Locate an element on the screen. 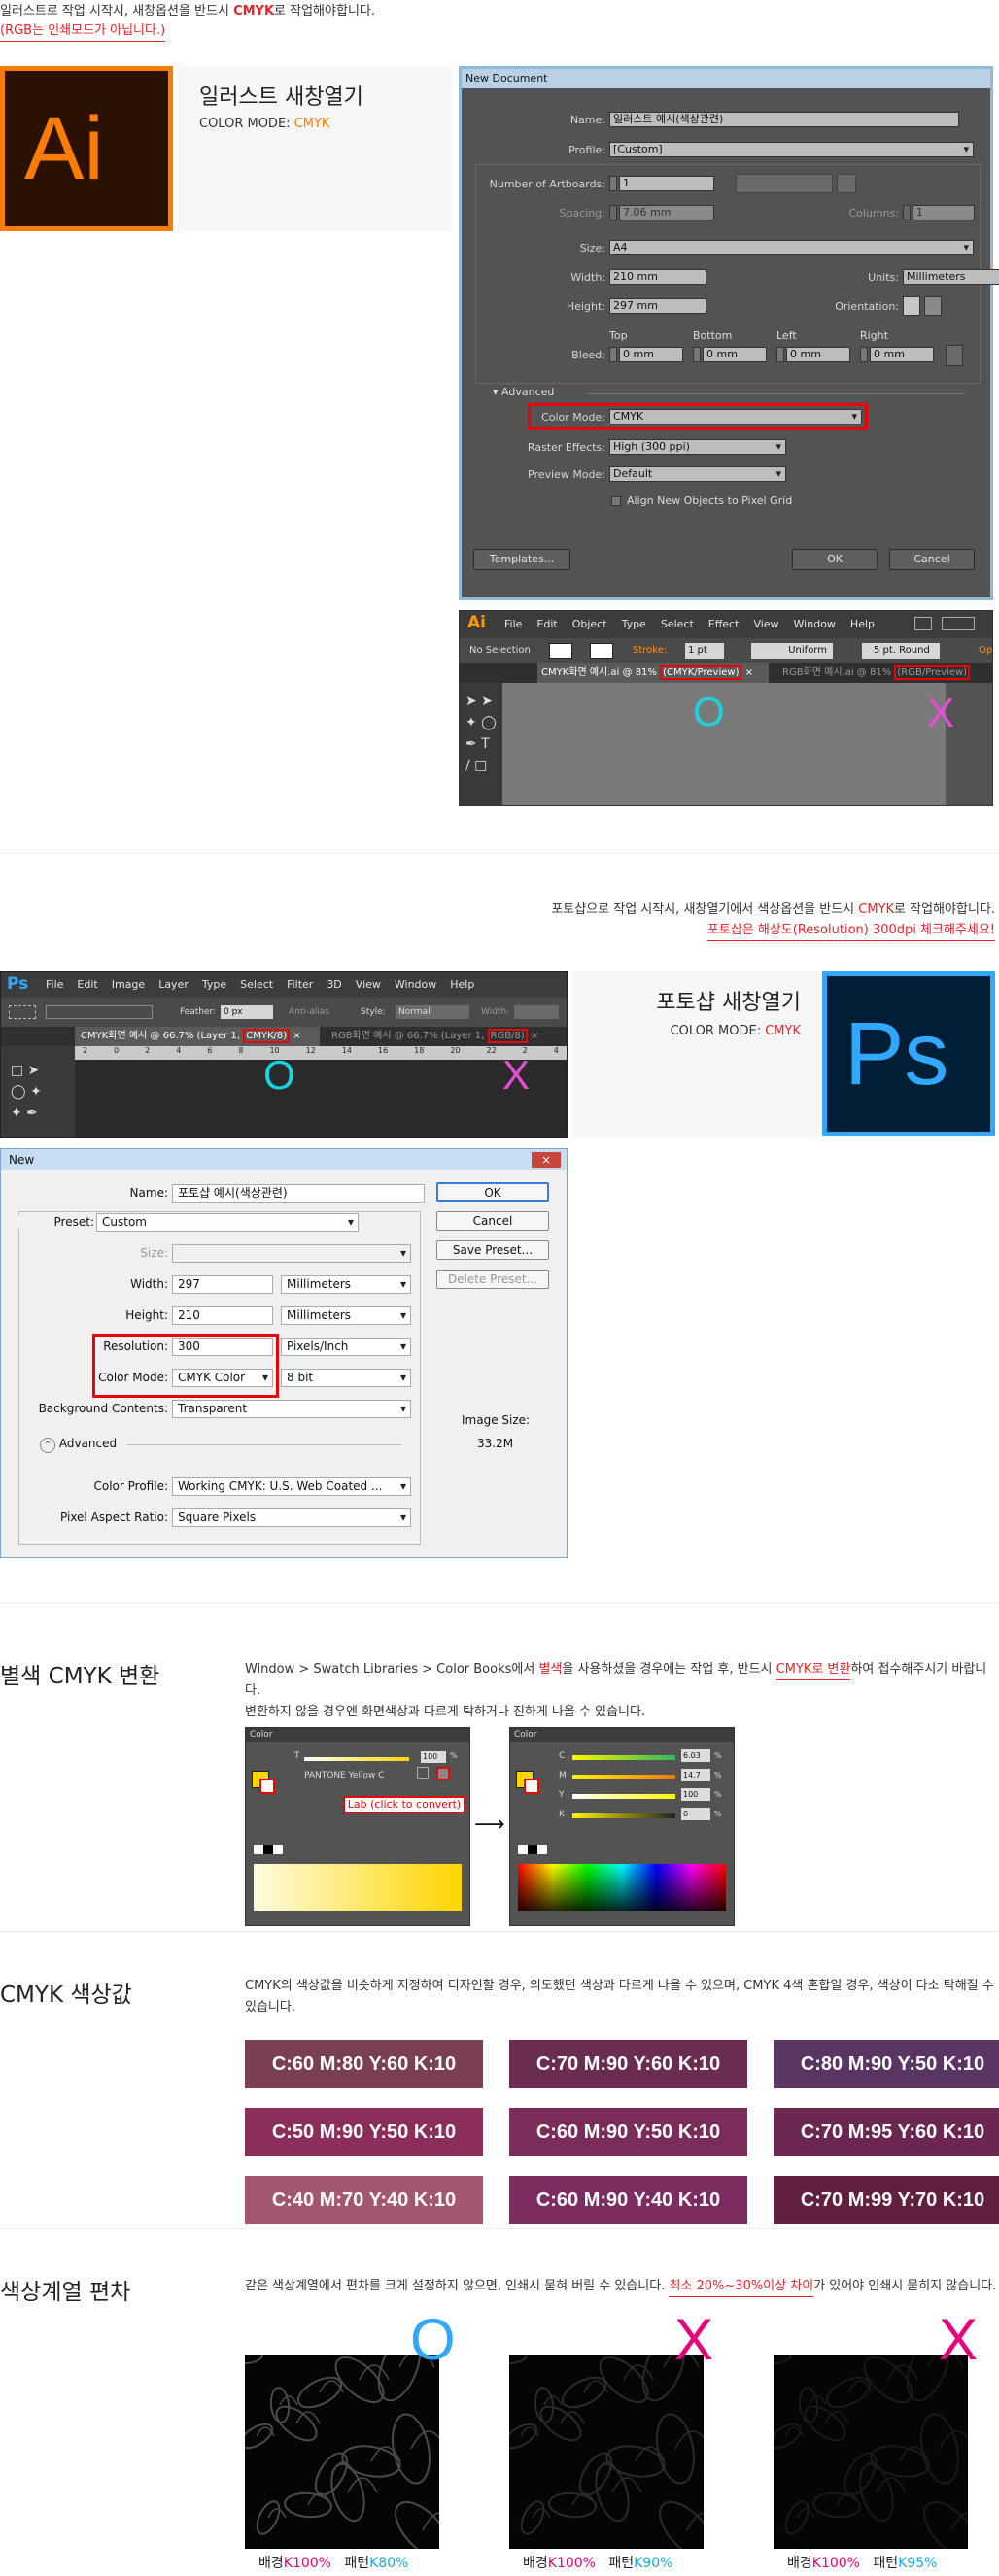 The width and height of the screenshot is (999, 2576). ps-feather-input: 0 px is located at coordinates (247, 1012).